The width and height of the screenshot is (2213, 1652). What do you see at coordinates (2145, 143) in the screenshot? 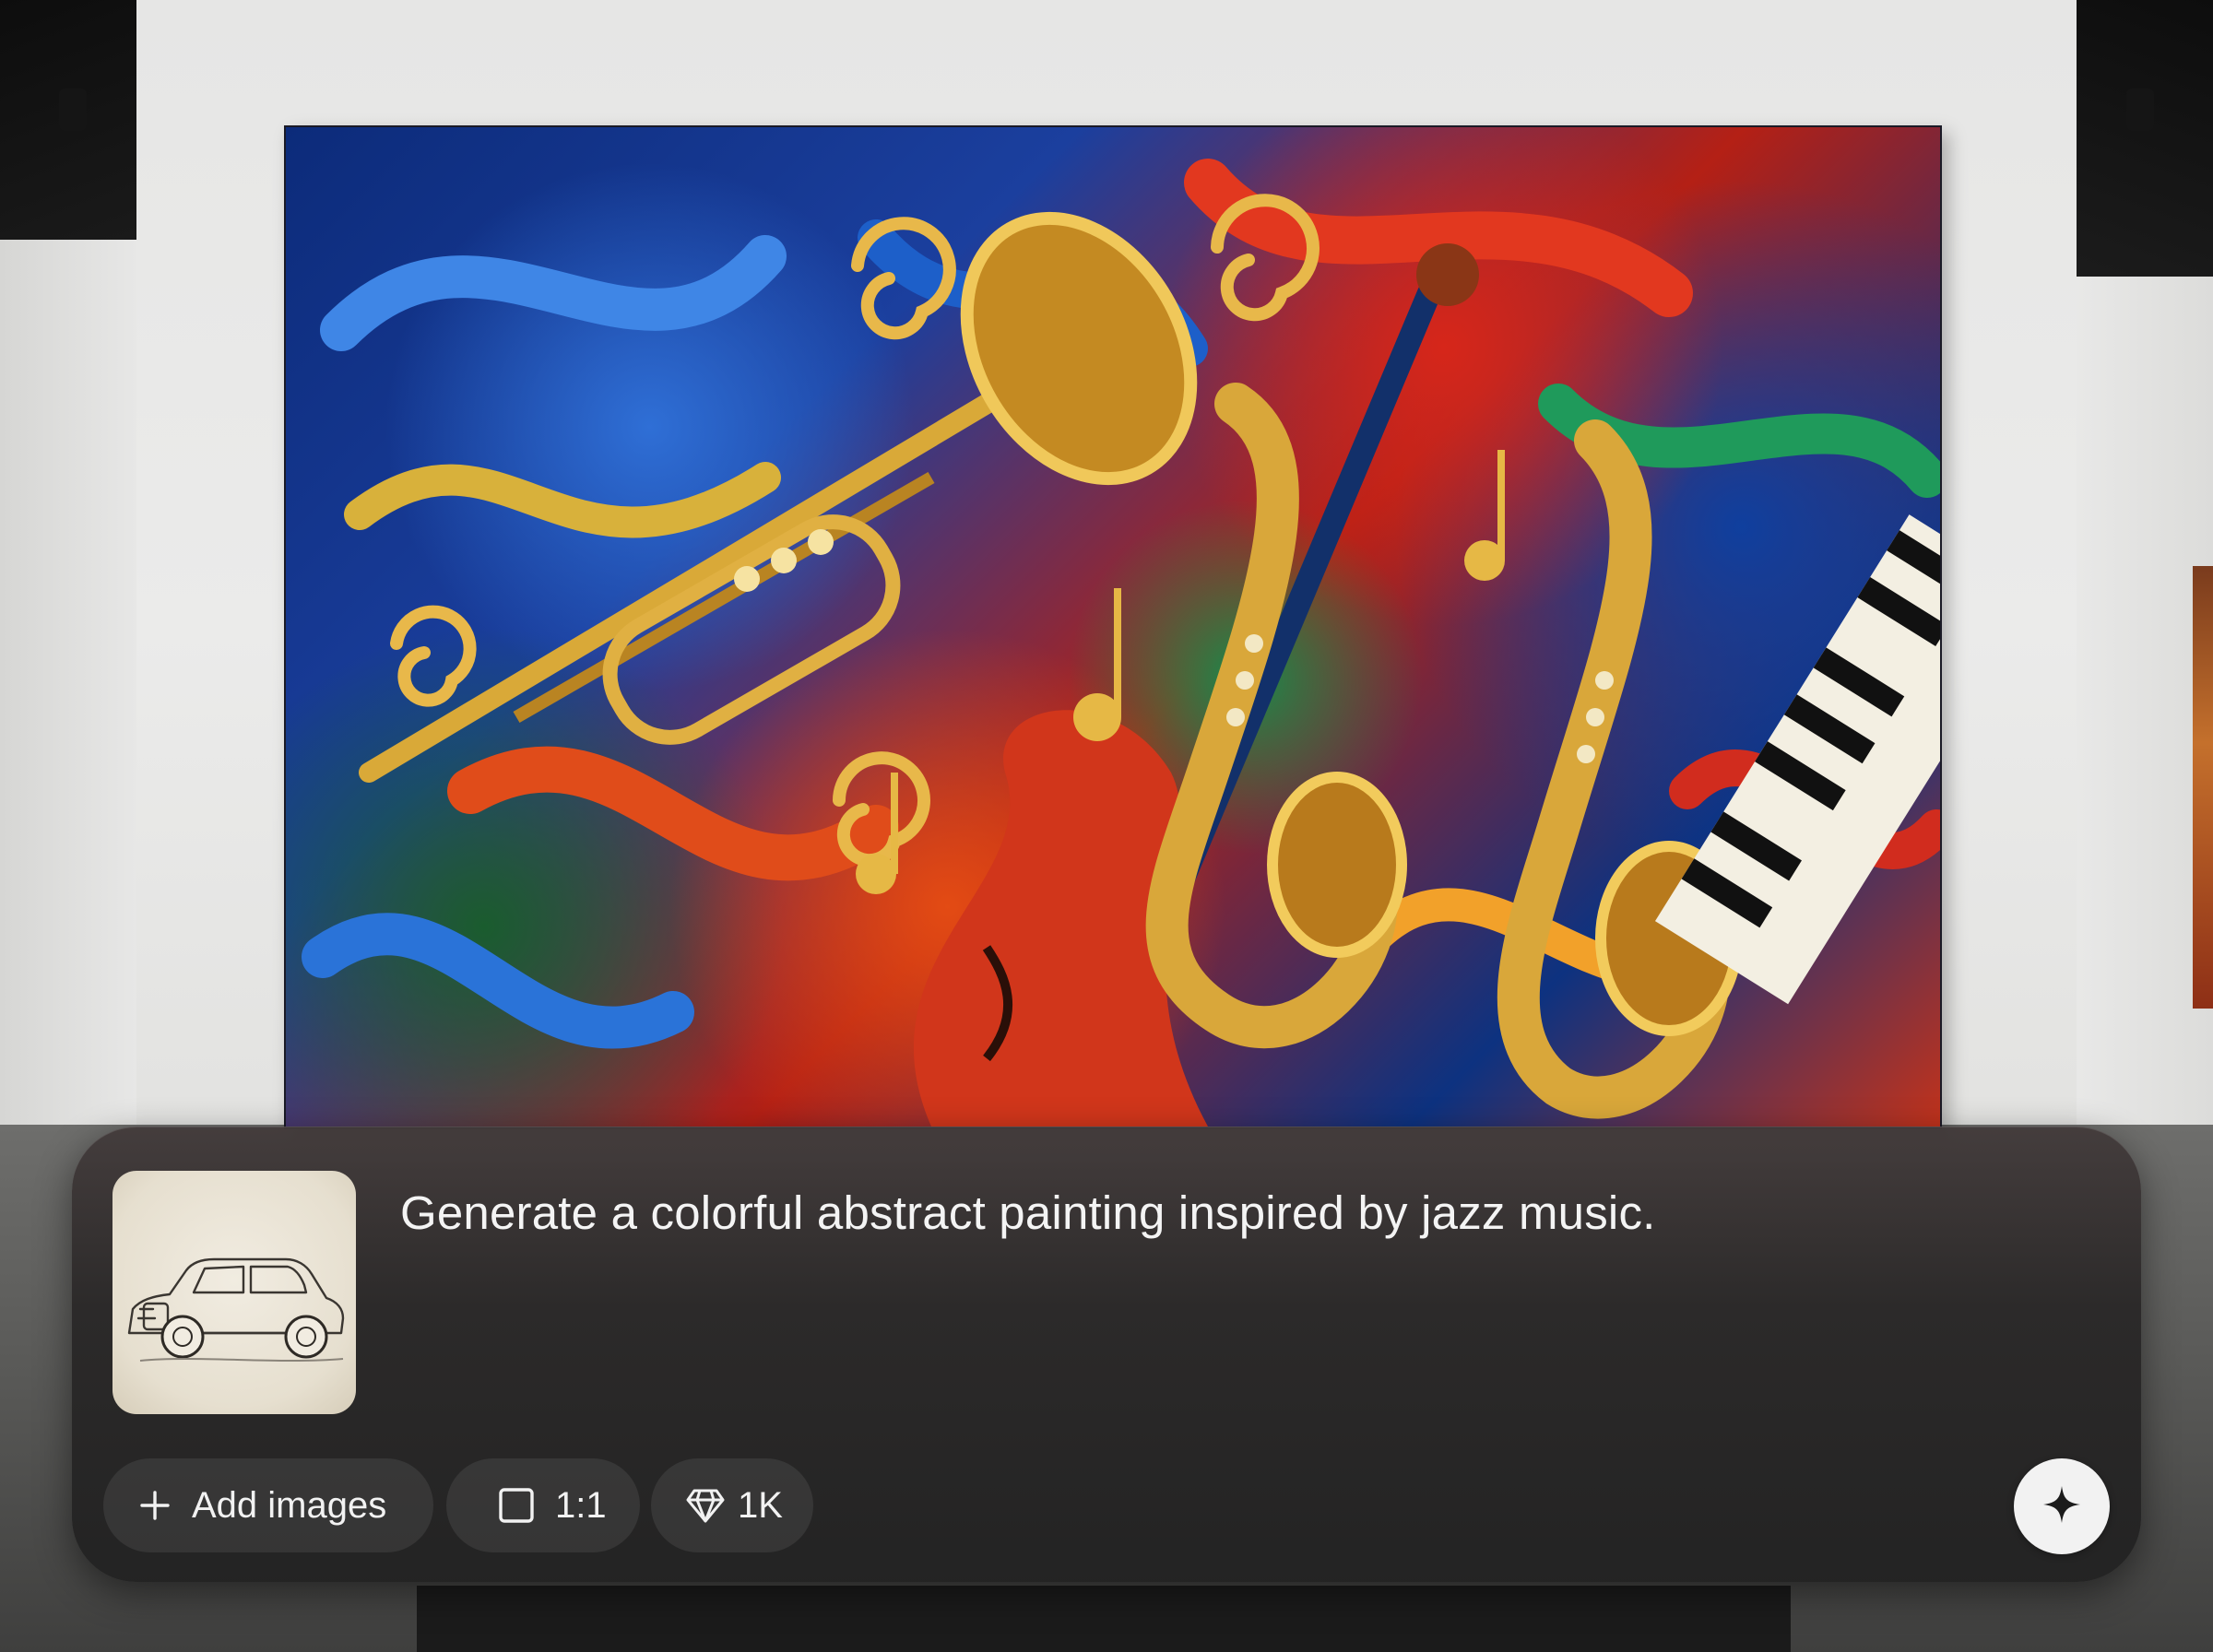
I see `ceiling-right` at bounding box center [2145, 143].